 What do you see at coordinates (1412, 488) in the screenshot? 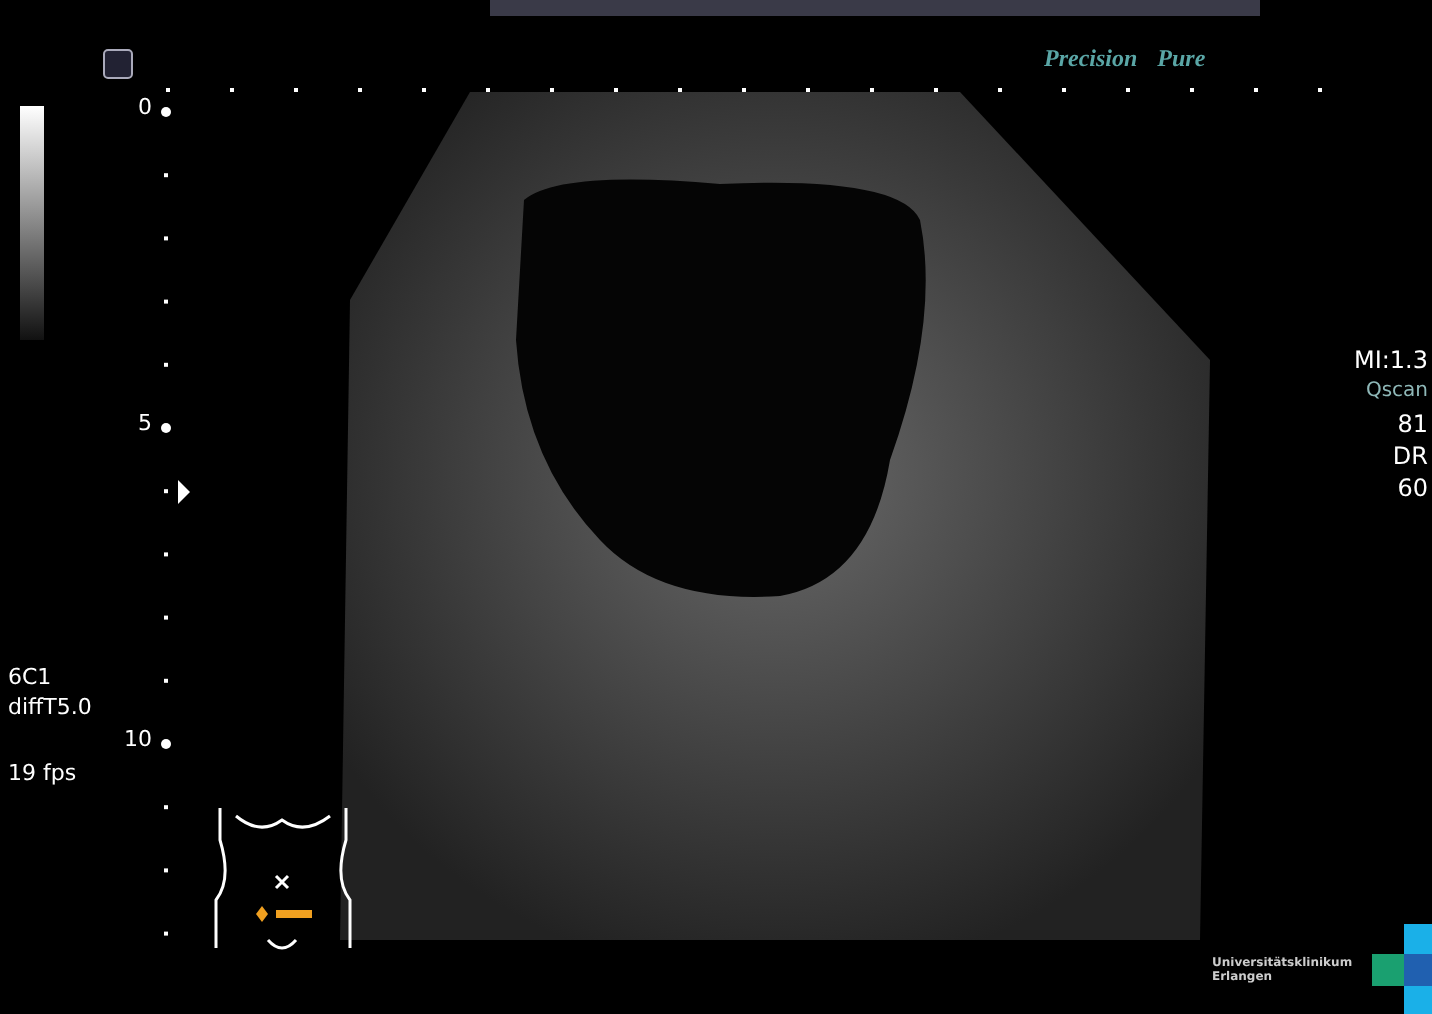
I see `readout-value: 60` at bounding box center [1412, 488].